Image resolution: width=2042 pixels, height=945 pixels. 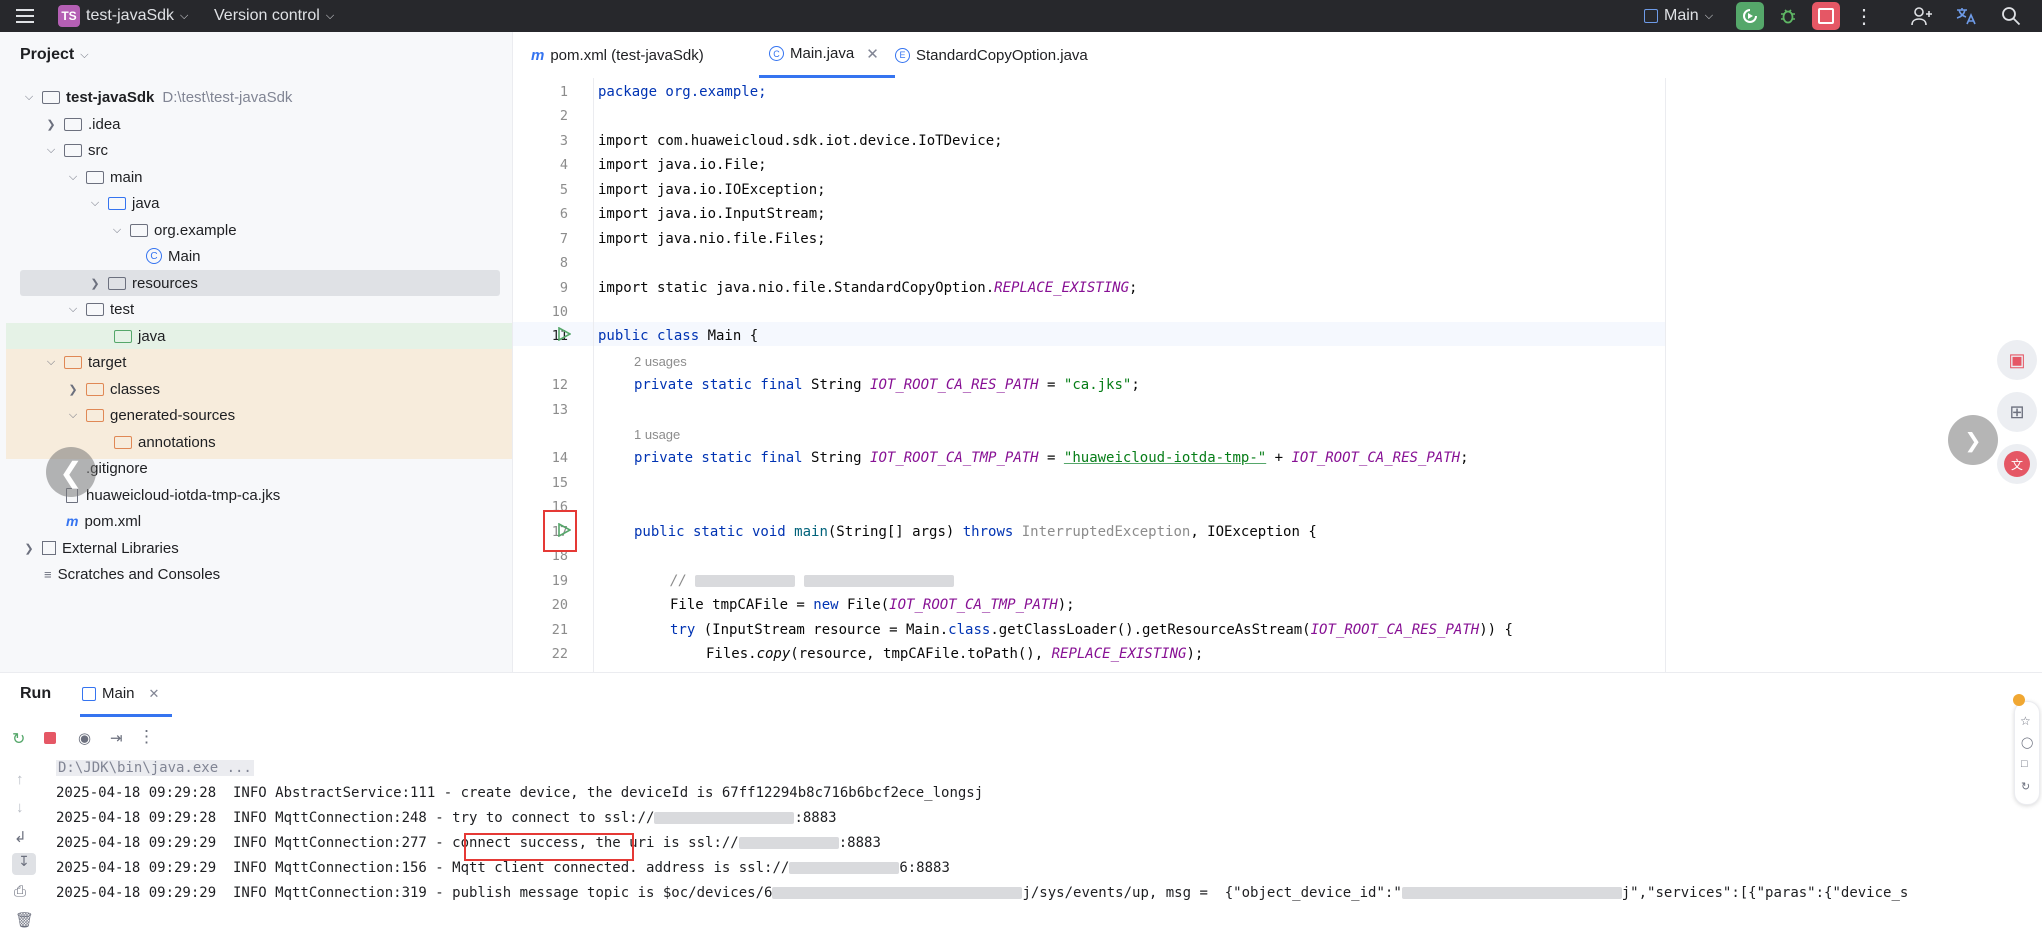 I want to click on vcs-menu: Version control ⌵, so click(x=274, y=16).